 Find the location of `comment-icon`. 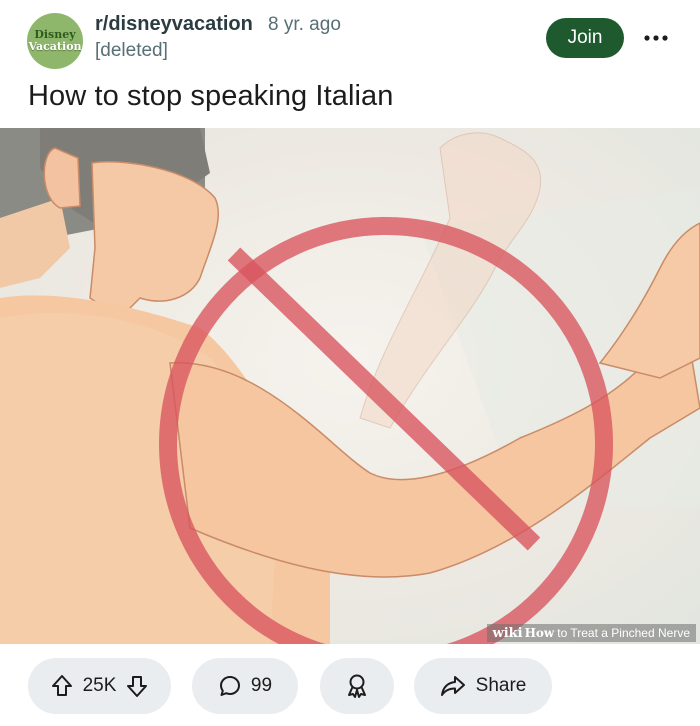

comment-icon is located at coordinates (230, 686).